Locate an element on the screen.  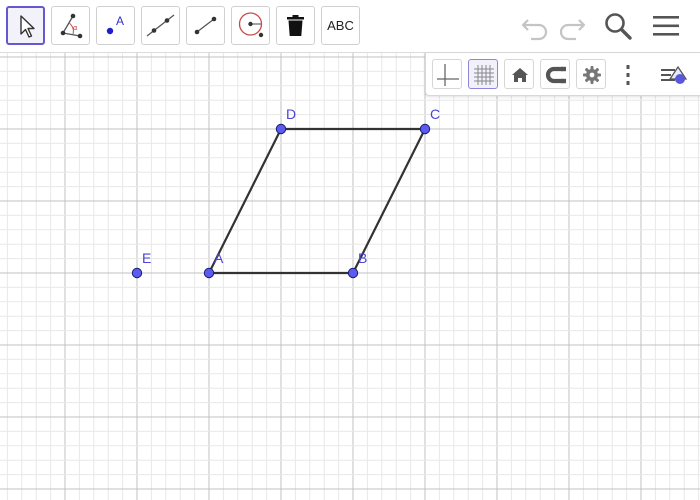
more-options-button is located at coordinates (627, 74).